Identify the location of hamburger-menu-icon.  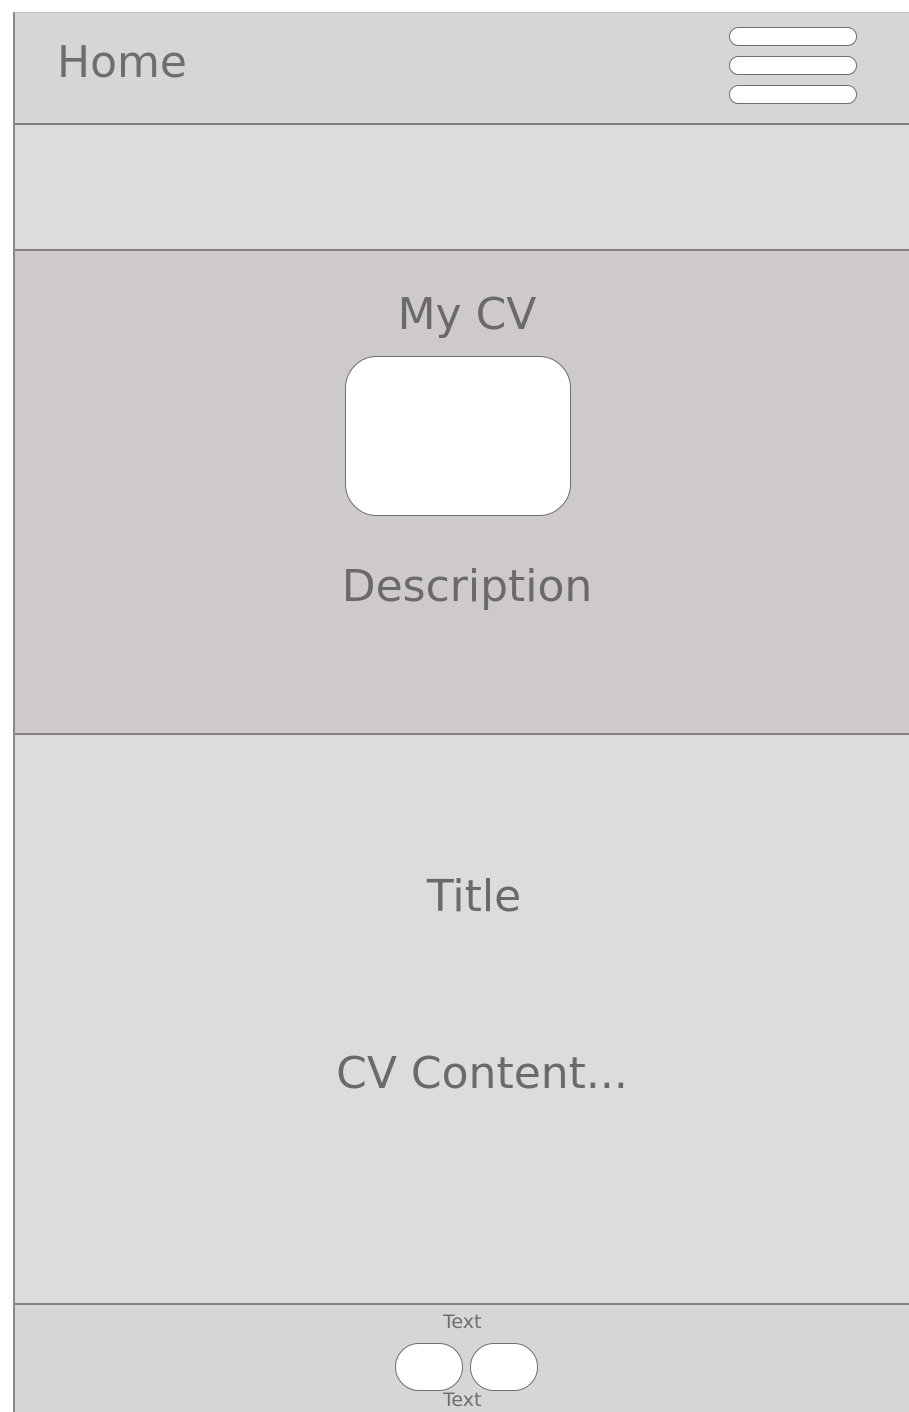
(794, 67).